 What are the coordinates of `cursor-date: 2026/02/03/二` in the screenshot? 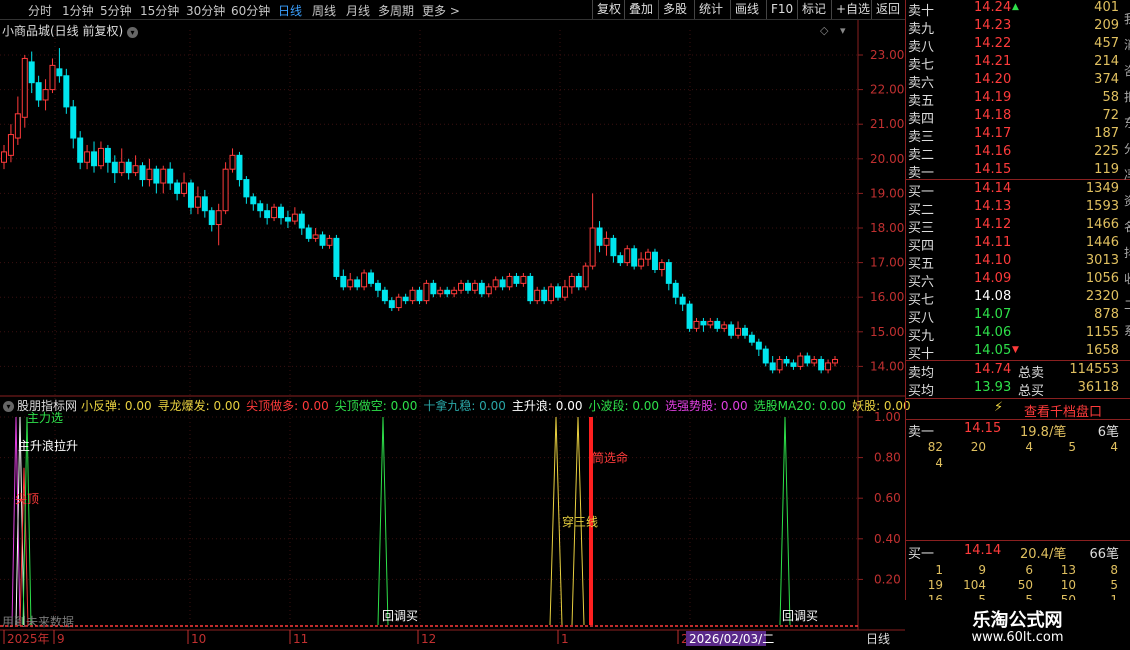 It's located at (731, 639).